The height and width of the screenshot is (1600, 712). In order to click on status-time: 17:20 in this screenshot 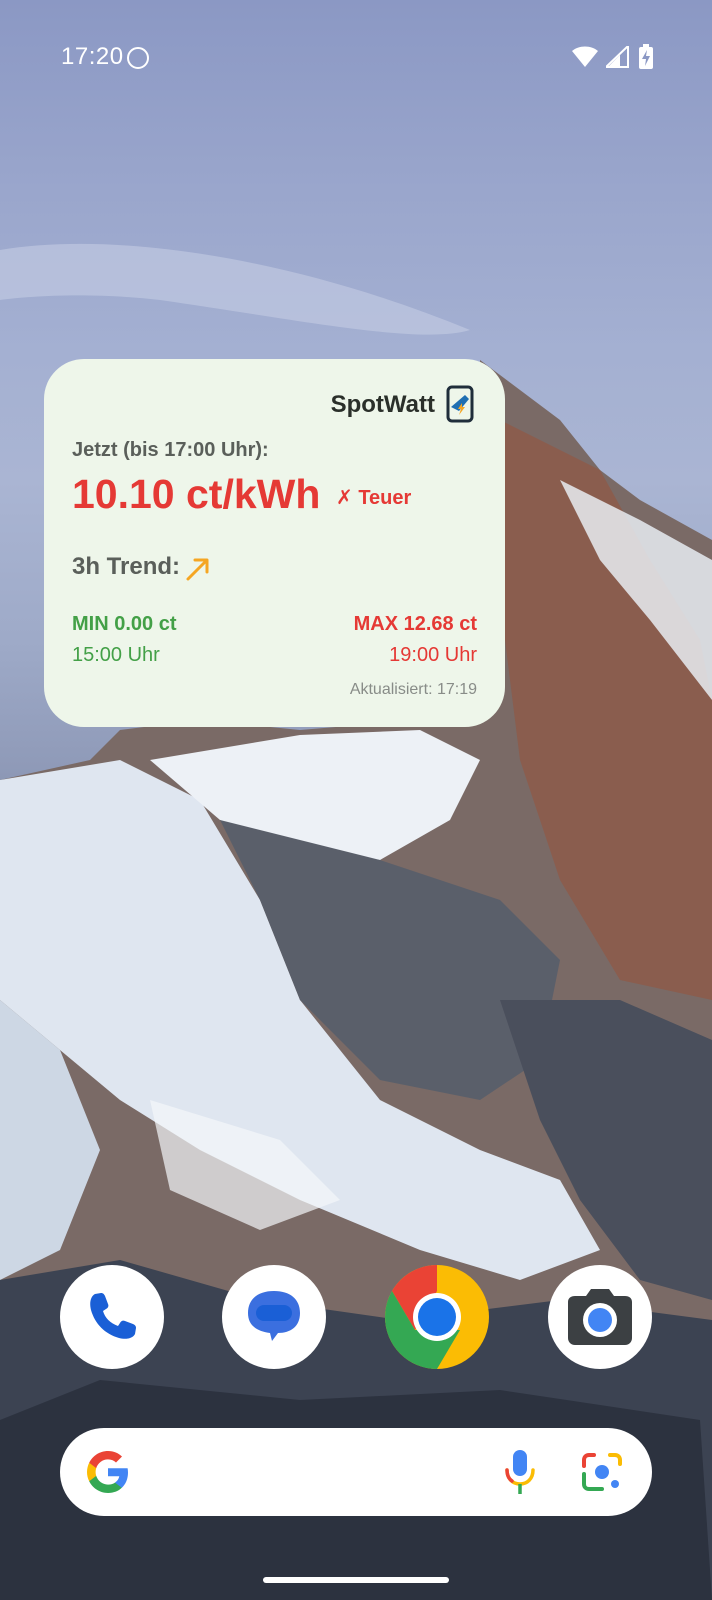, I will do `click(92, 56)`.